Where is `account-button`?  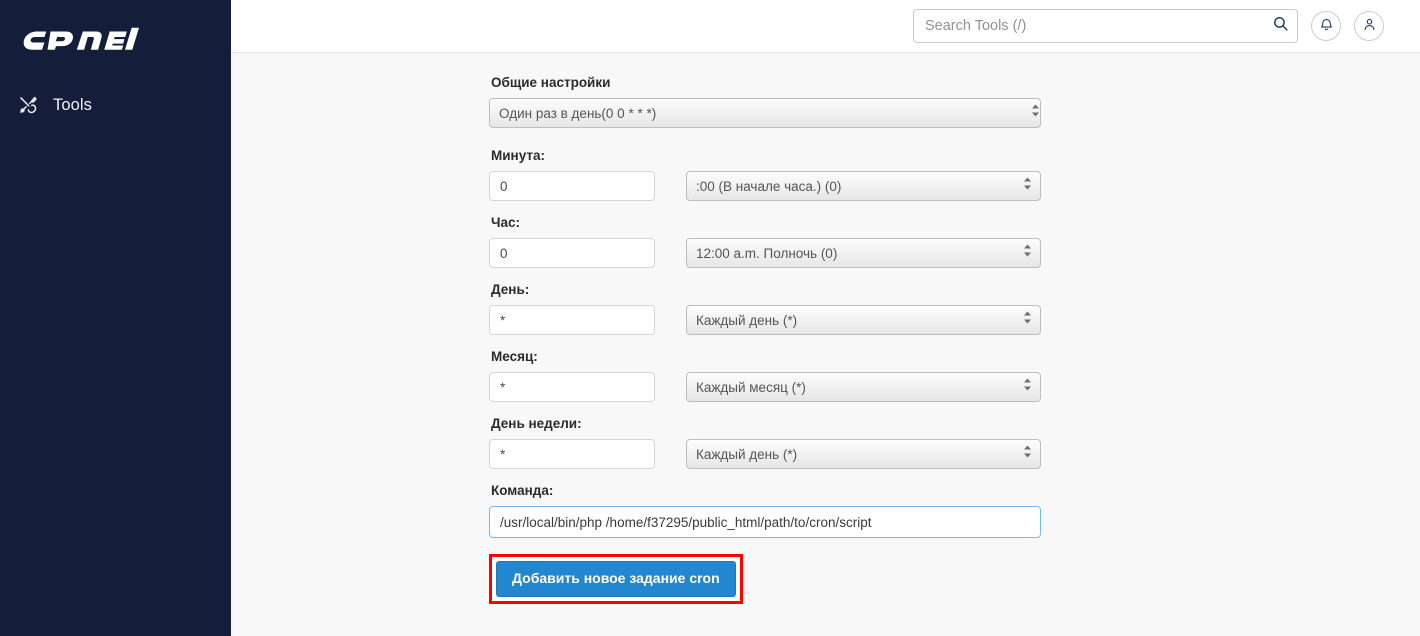 account-button is located at coordinates (1369, 26).